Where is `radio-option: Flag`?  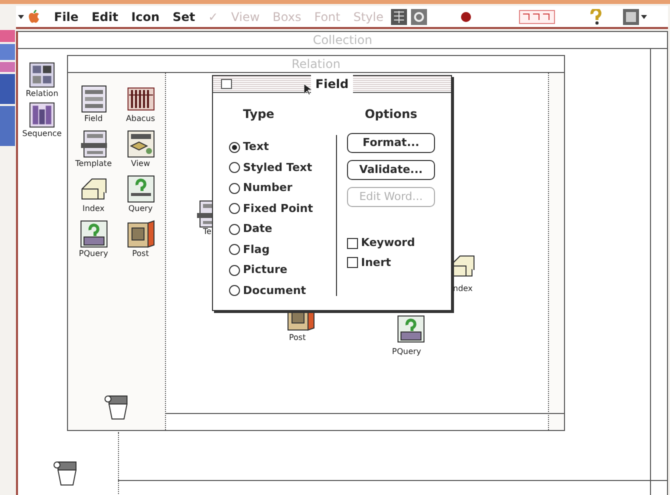
radio-option: Flag is located at coordinates (282, 250).